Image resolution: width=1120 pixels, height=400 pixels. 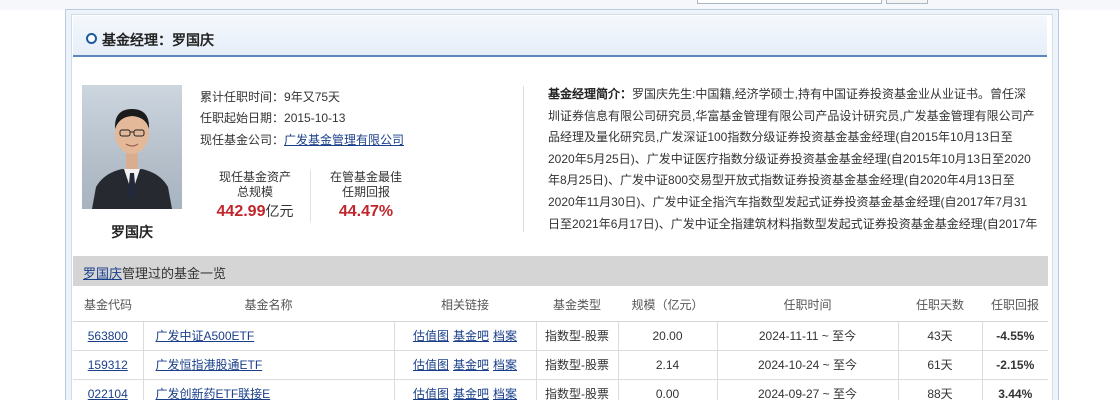 I want to click on company-line: 现任基金公司：广发基金管理有限公司, so click(x=302, y=139).